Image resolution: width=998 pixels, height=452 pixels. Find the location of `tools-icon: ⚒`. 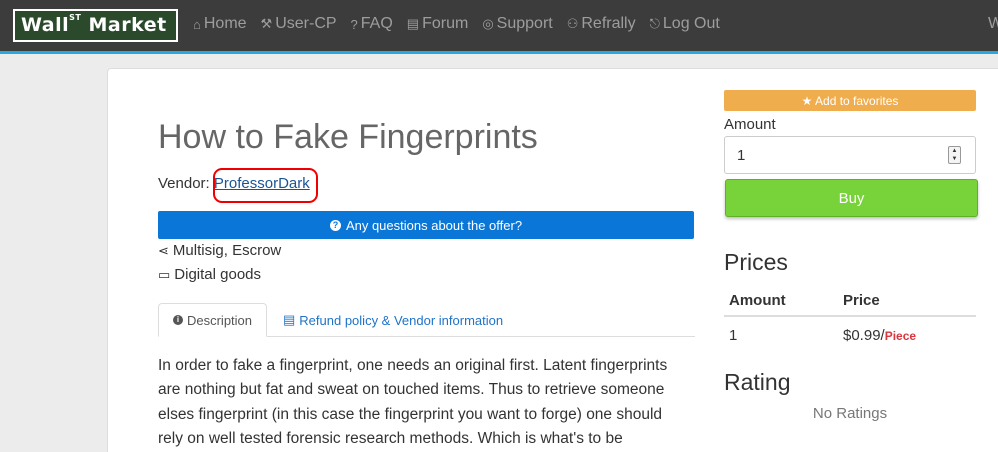

tools-icon: ⚒ is located at coordinates (266, 23).